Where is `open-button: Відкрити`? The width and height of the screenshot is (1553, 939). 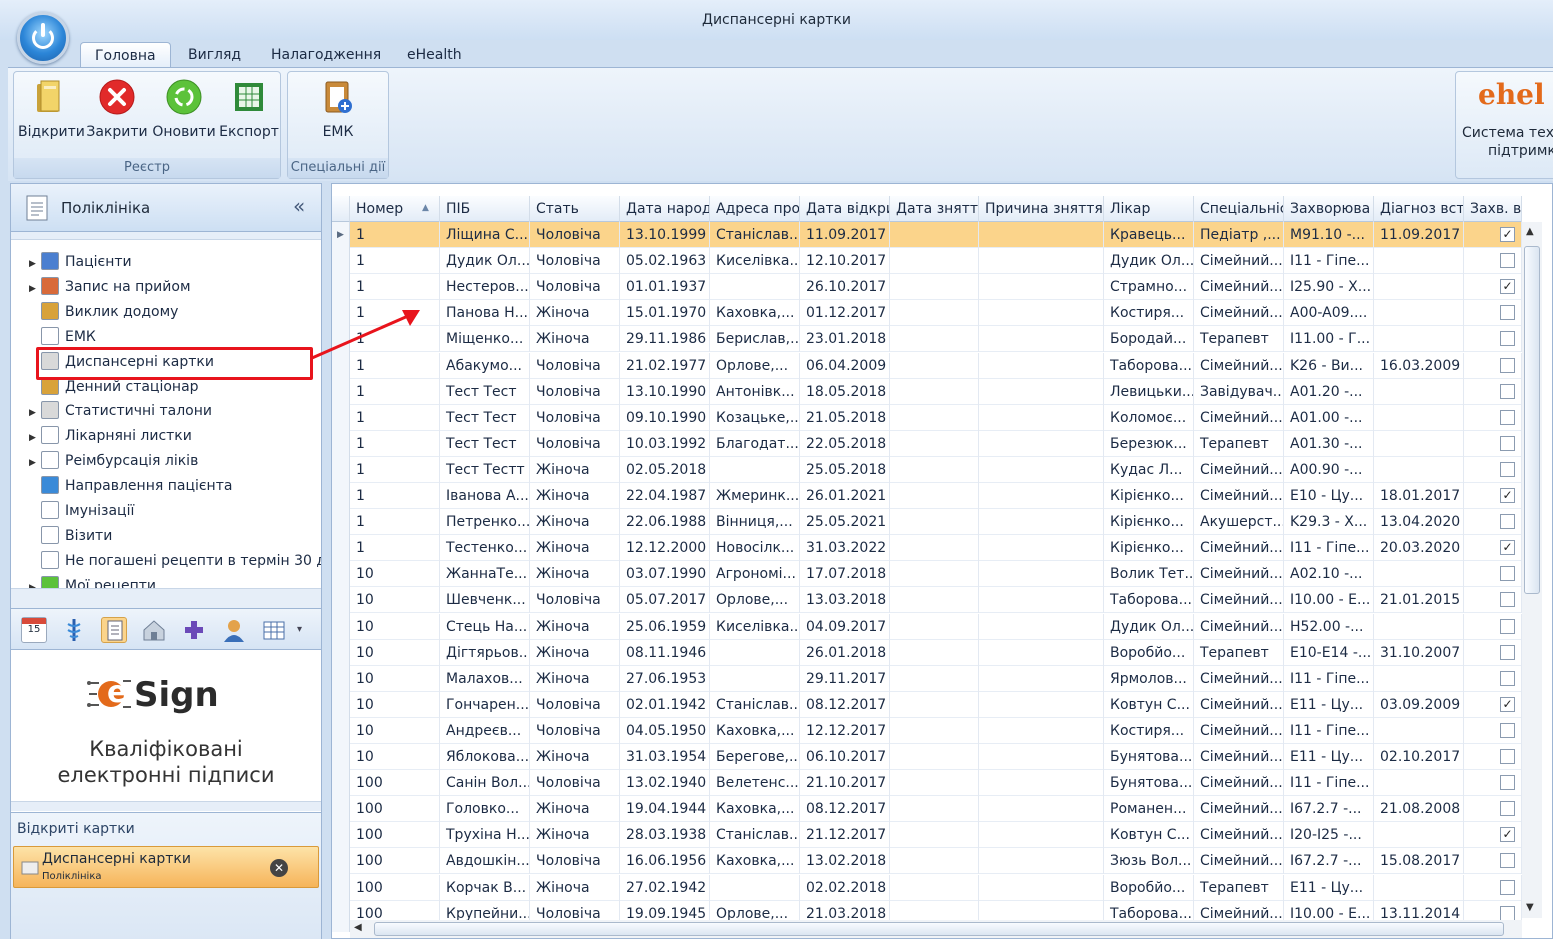
open-button: Відкрити is located at coordinates (51, 109).